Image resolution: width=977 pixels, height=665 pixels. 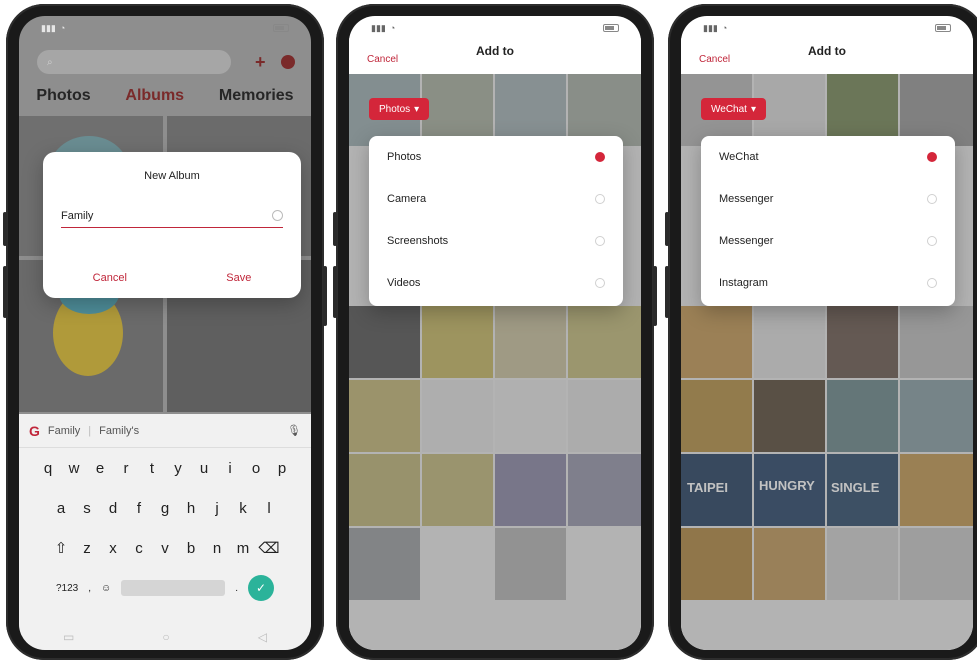 What do you see at coordinates (256, 96) in the screenshot?
I see `tab-memories: Memories` at bounding box center [256, 96].